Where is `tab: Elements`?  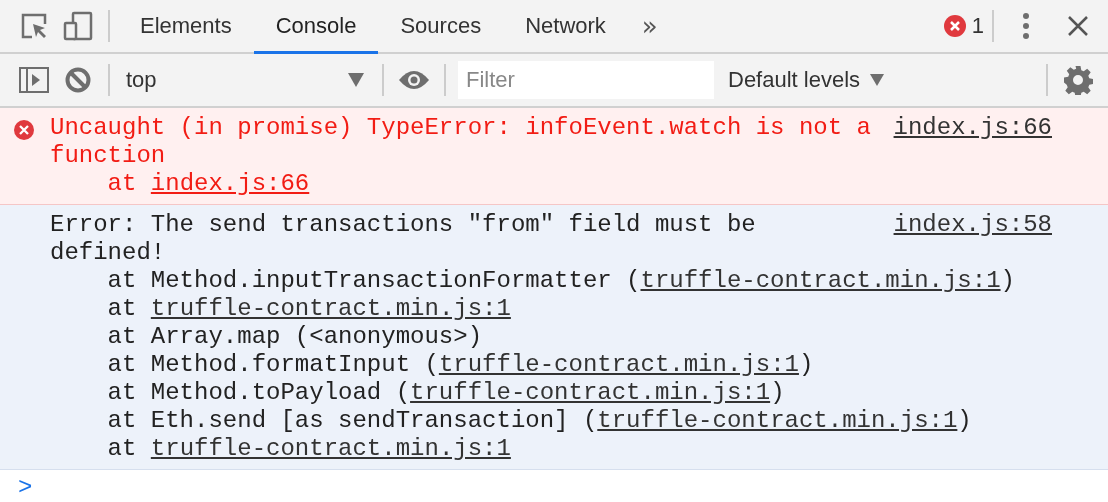
tab: Elements is located at coordinates (186, 27).